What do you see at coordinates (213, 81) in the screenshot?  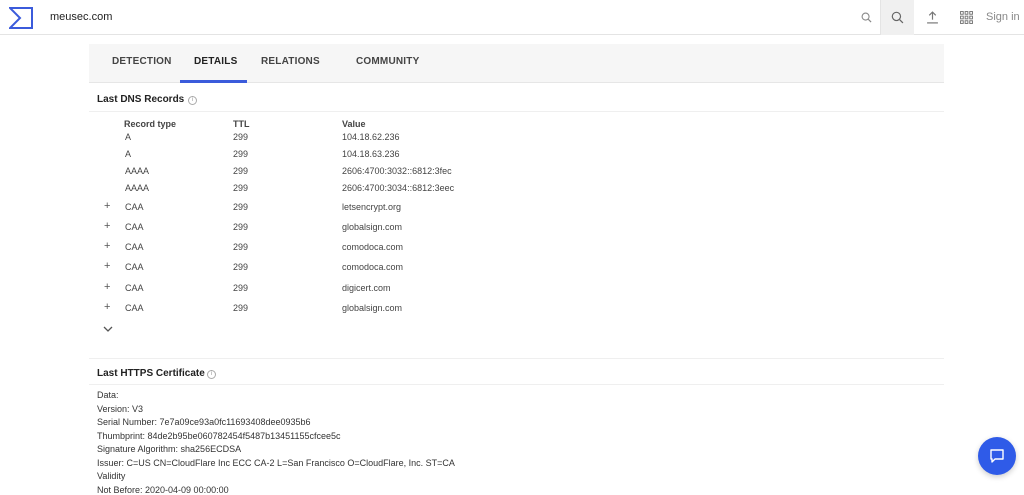 I see `active-tab-indicator` at bounding box center [213, 81].